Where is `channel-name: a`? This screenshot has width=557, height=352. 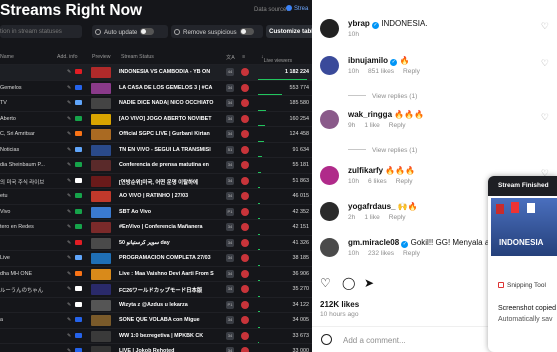
channel-name: a is located at coordinates (26, 320).